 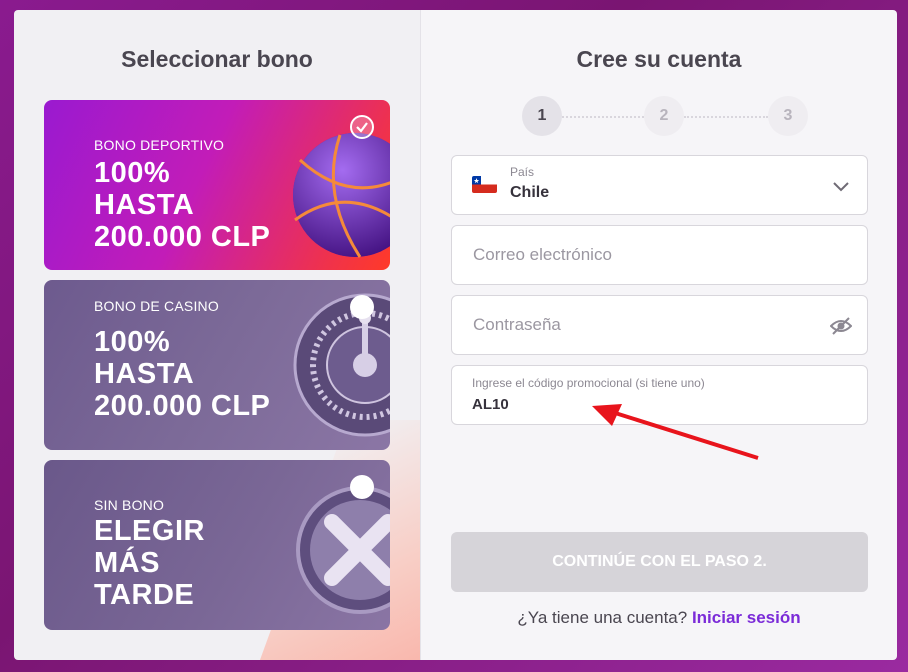 I want to click on bonus-label: BONO DE CASINO, so click(x=156, y=306).